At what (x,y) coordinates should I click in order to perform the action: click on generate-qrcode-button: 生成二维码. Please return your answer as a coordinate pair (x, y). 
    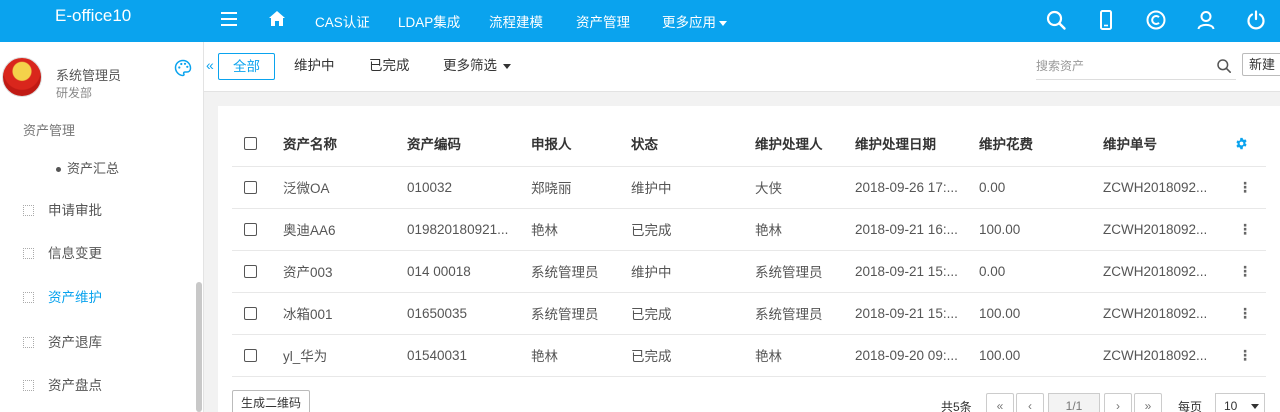
    Looking at the image, I should click on (271, 401).